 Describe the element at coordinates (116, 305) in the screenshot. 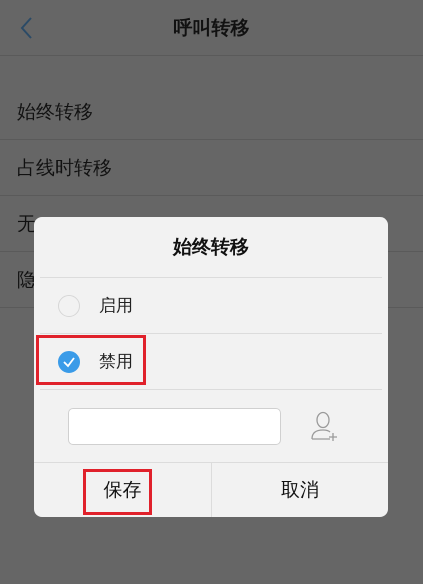

I see `option-label: 启用` at that location.